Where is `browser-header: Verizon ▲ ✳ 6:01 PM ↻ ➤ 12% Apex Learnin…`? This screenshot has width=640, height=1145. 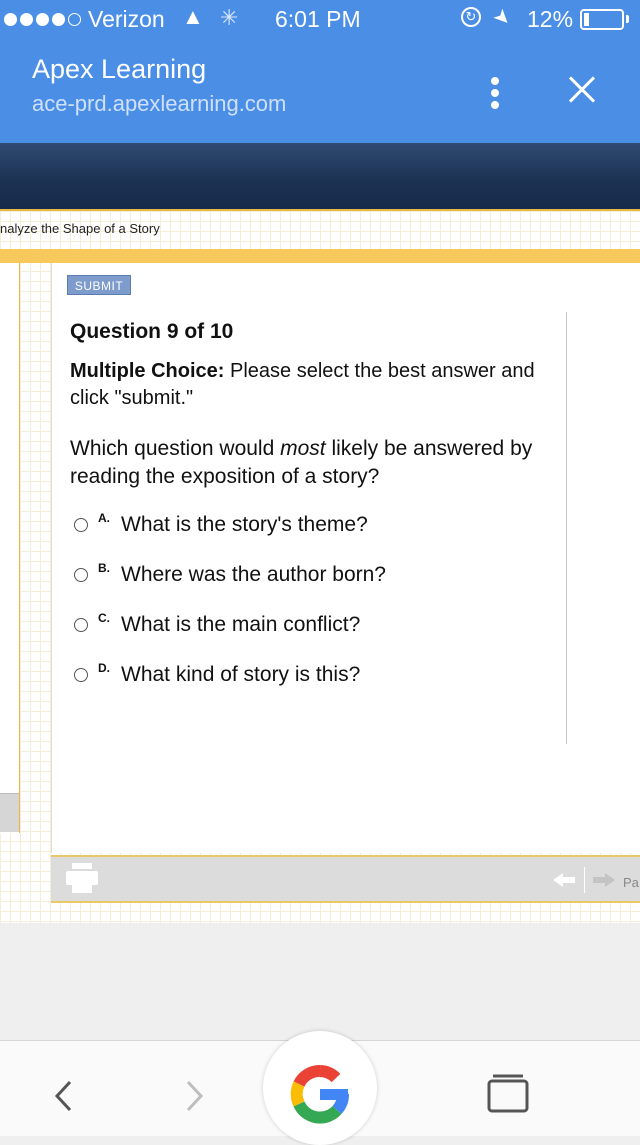 browser-header: Verizon ▲ ✳ 6:01 PM ↻ ➤ 12% Apex Learnin… is located at coordinates (320, 71).